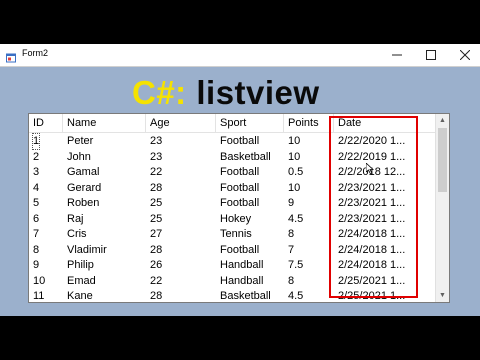 The width and height of the screenshot is (480, 360). What do you see at coordinates (442, 208) in the screenshot?
I see `vertical-scrollbar: ▲ ▼` at bounding box center [442, 208].